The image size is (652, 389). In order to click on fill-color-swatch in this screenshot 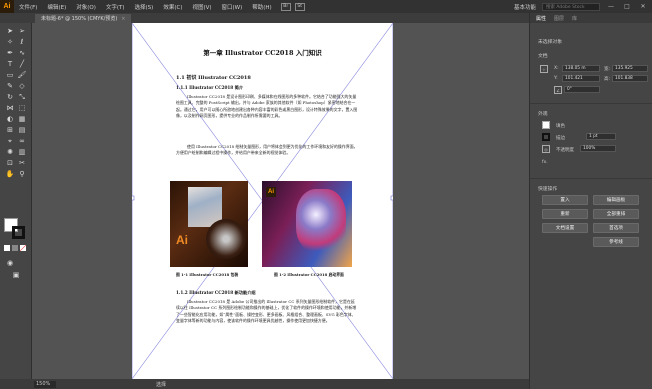, I will do `click(546, 125)`.